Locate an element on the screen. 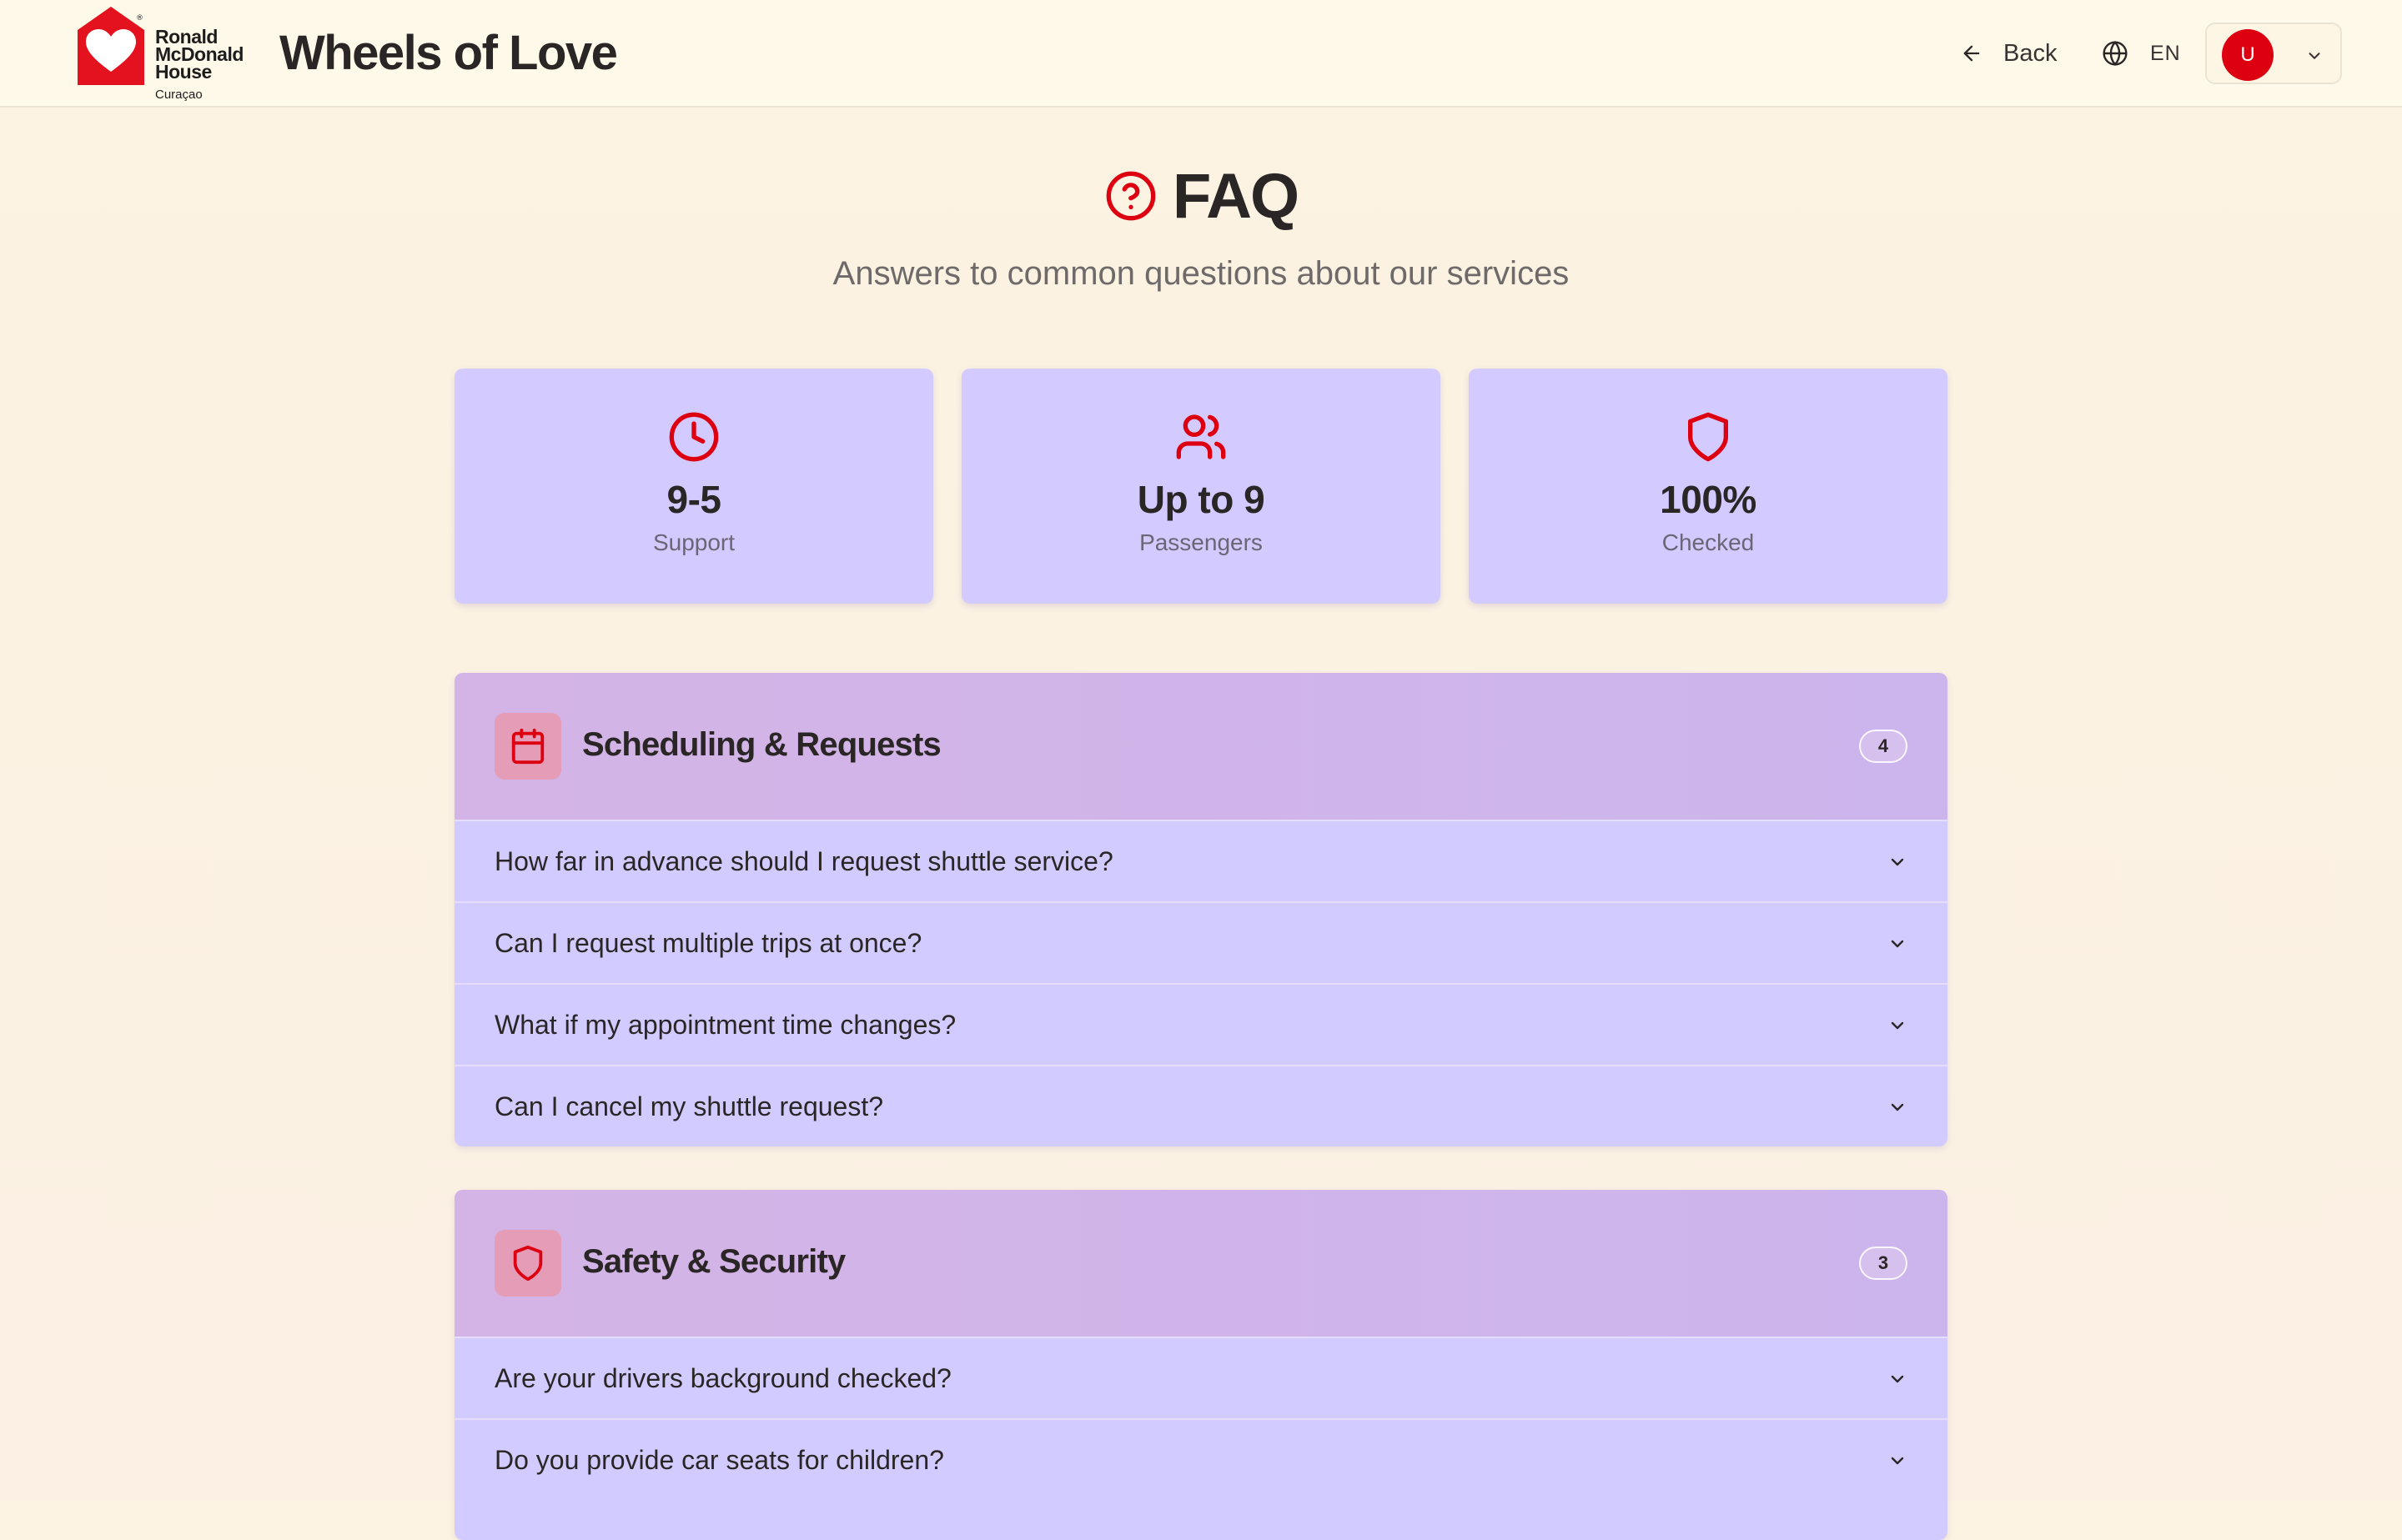  stat-label: Support is located at coordinates (694, 542).